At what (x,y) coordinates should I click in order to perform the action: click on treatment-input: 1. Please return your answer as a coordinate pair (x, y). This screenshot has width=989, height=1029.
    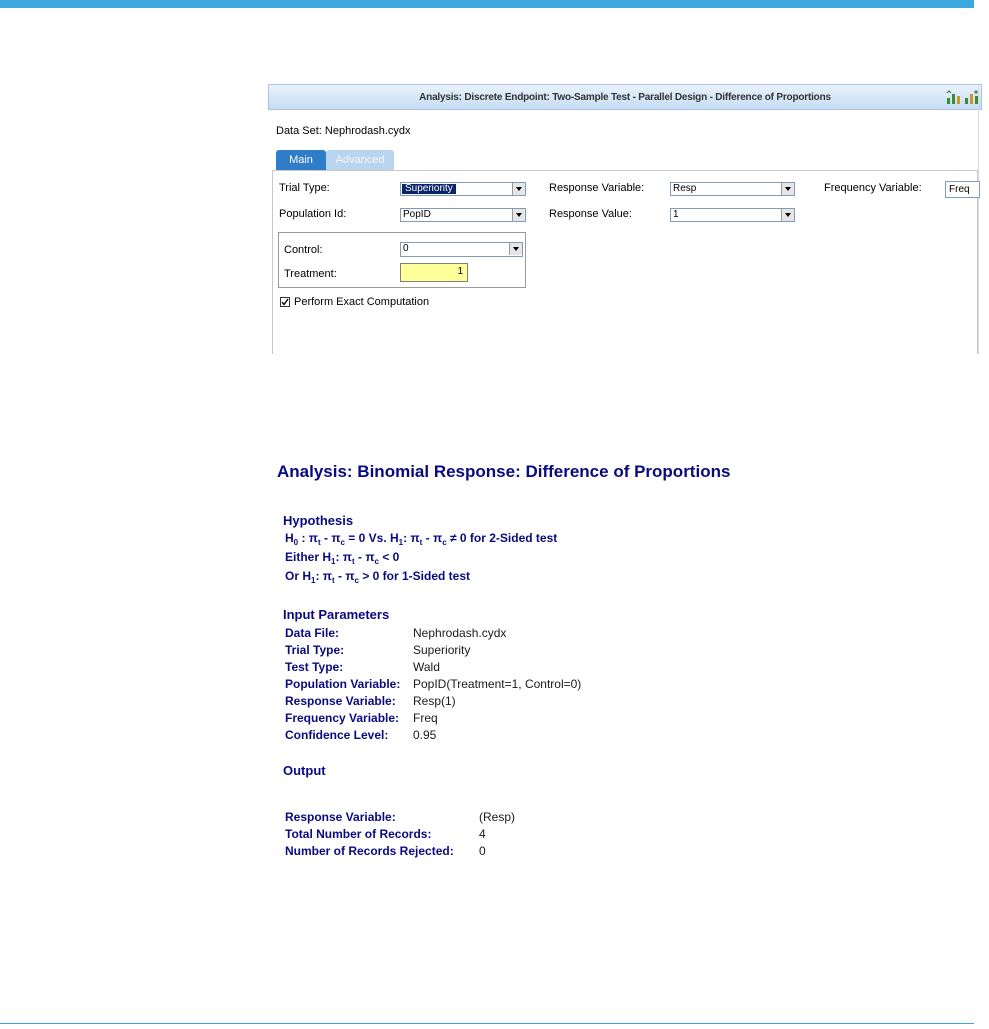
    Looking at the image, I should click on (434, 272).